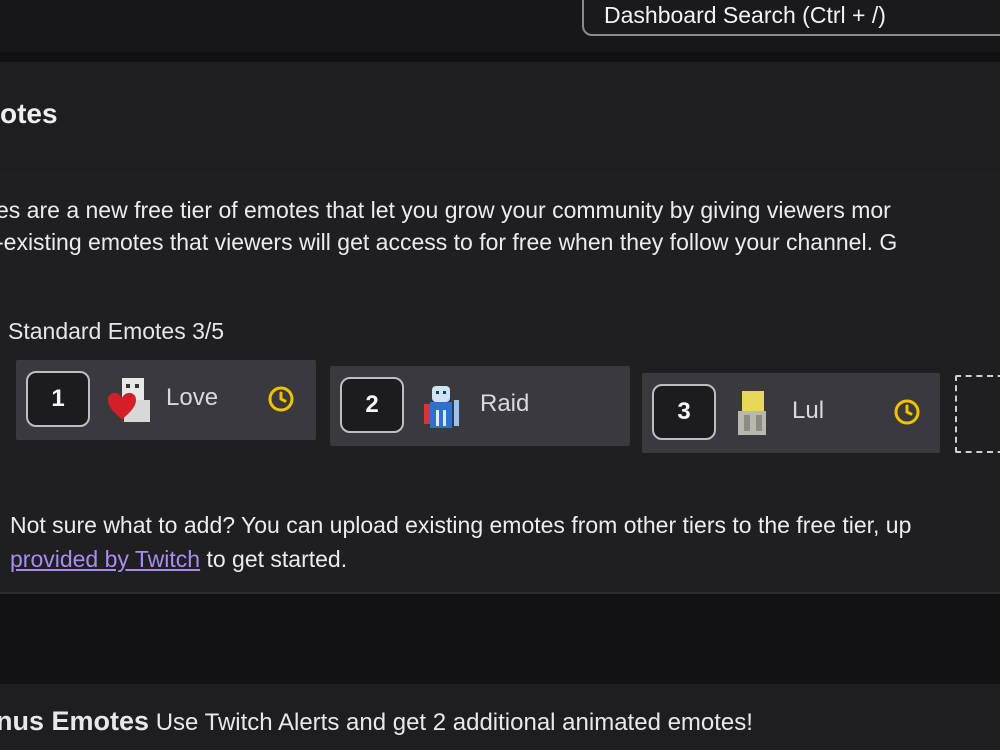 The height and width of the screenshot is (750, 1000). I want to click on emote-slot-1: 1 Love, so click(166, 400).